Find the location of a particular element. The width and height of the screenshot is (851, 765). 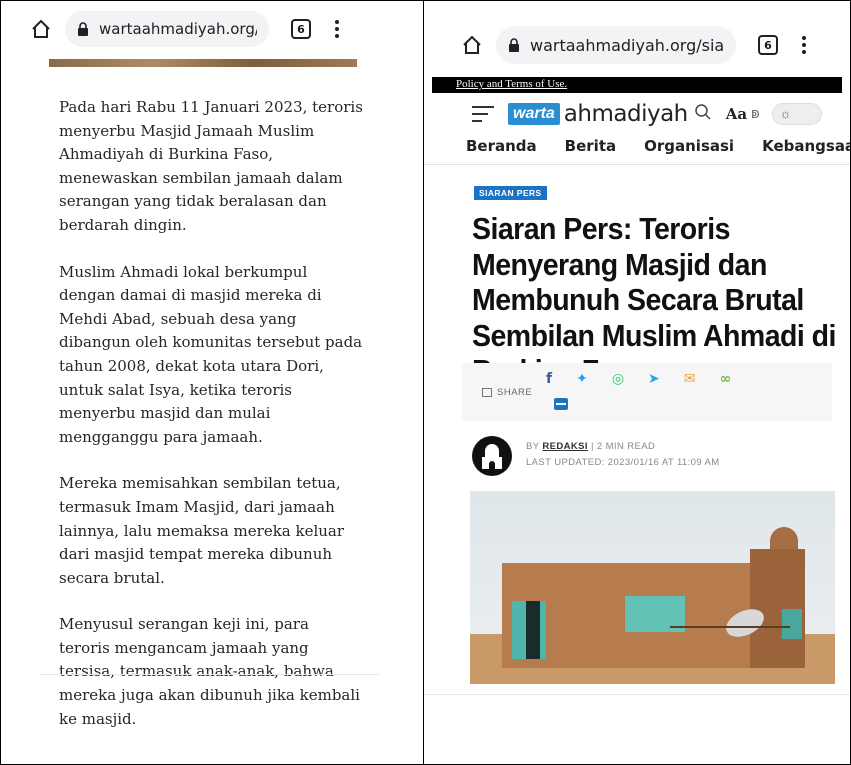

nav-item-berita: Berita is located at coordinates (590, 146).